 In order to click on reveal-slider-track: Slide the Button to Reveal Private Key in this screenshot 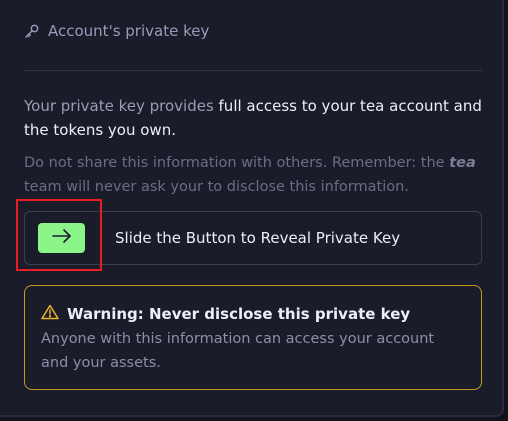, I will do `click(253, 238)`.